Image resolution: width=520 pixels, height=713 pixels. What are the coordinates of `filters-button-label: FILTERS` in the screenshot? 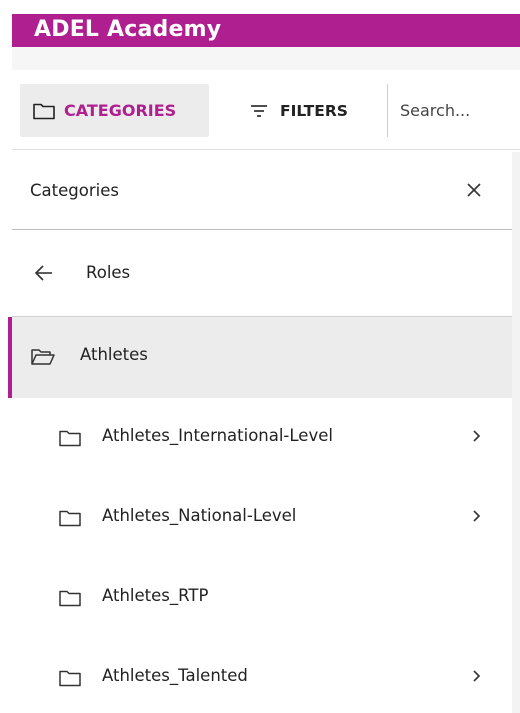 It's located at (314, 110).